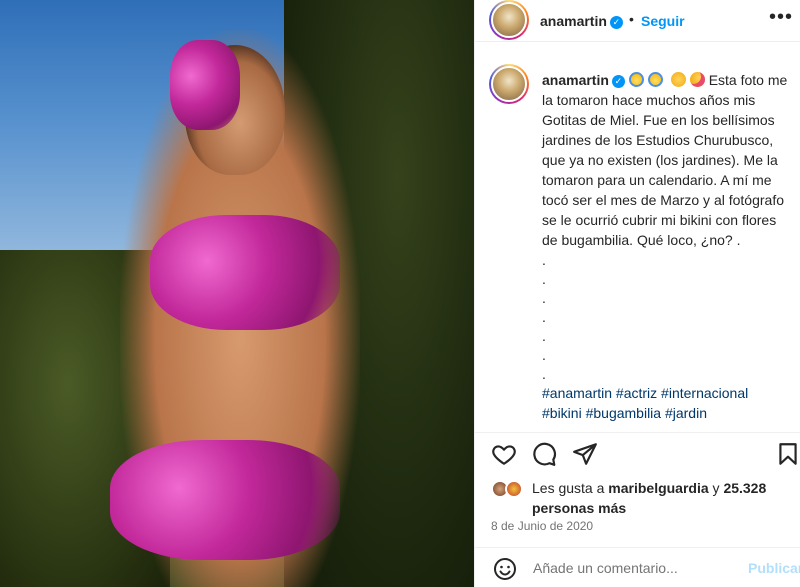 The image size is (800, 587). What do you see at coordinates (668, 316) in the screenshot?
I see `caption-dots: . . . . . . .` at bounding box center [668, 316].